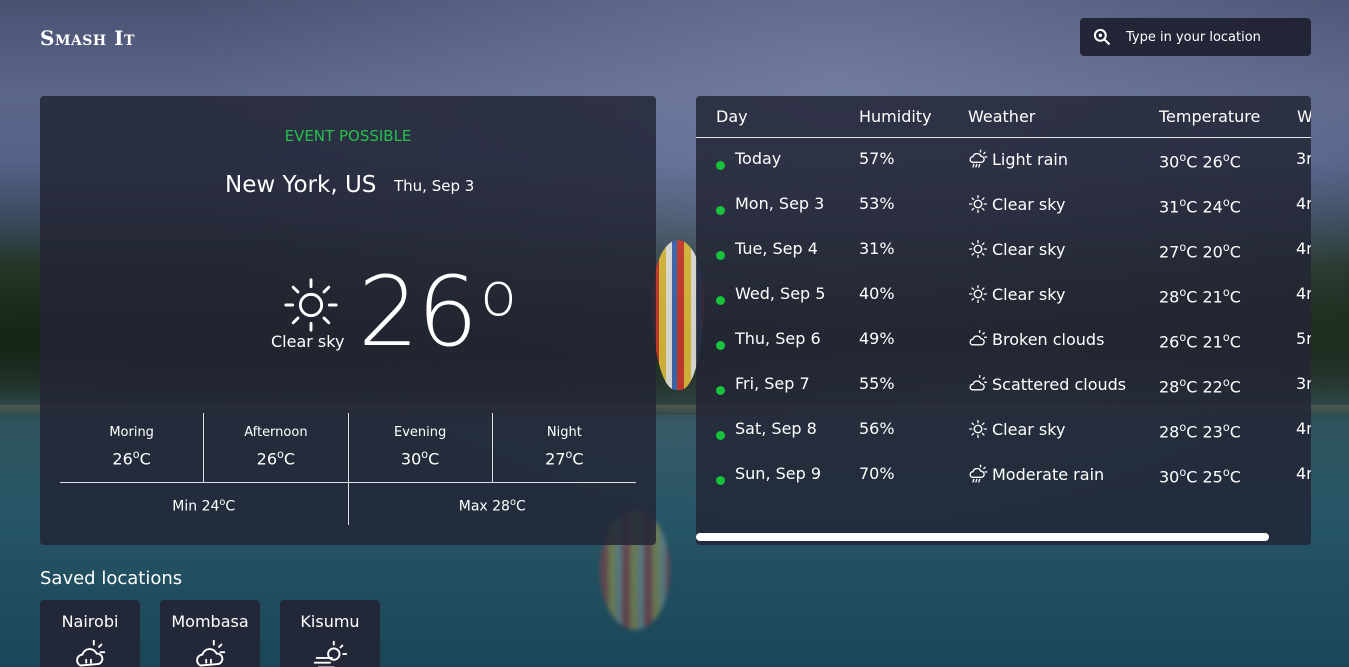 The height and width of the screenshot is (667, 1349). I want to click on search-icon, so click(1102, 37).